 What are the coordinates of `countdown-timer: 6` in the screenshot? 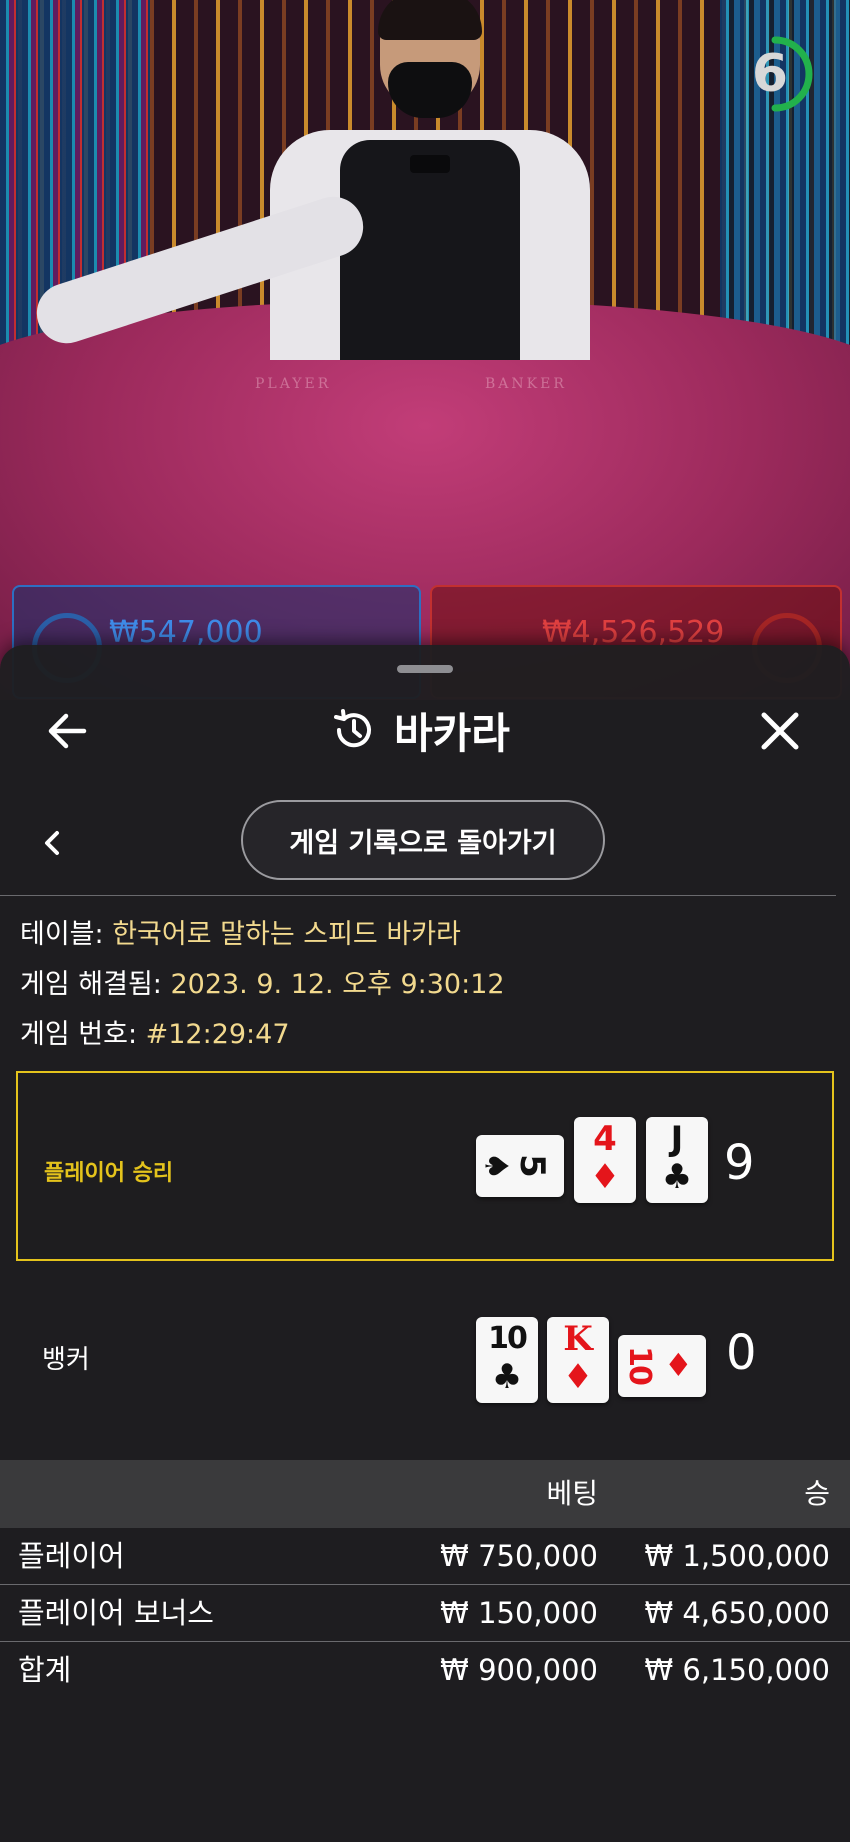 It's located at (775, 74).